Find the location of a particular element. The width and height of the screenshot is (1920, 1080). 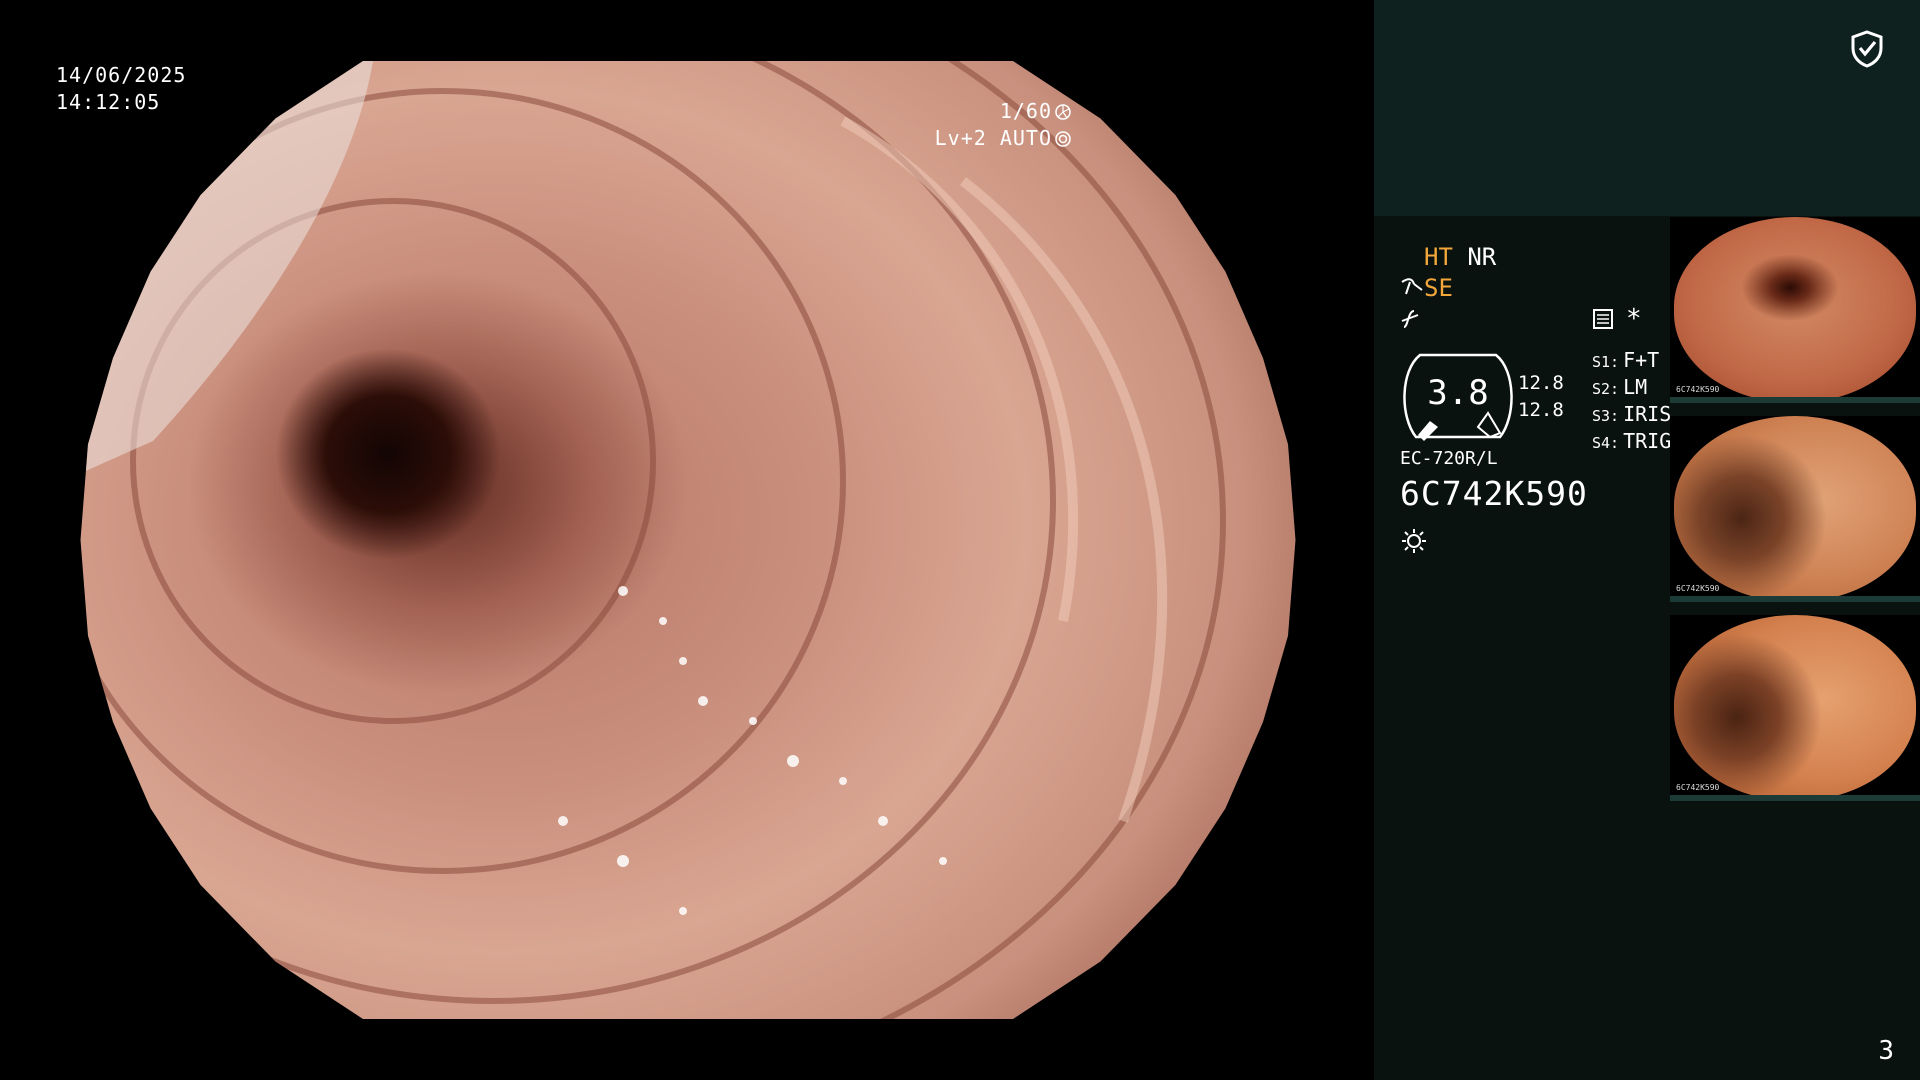

shutter-speed-label: 1/60 is located at coordinates (1025, 111).